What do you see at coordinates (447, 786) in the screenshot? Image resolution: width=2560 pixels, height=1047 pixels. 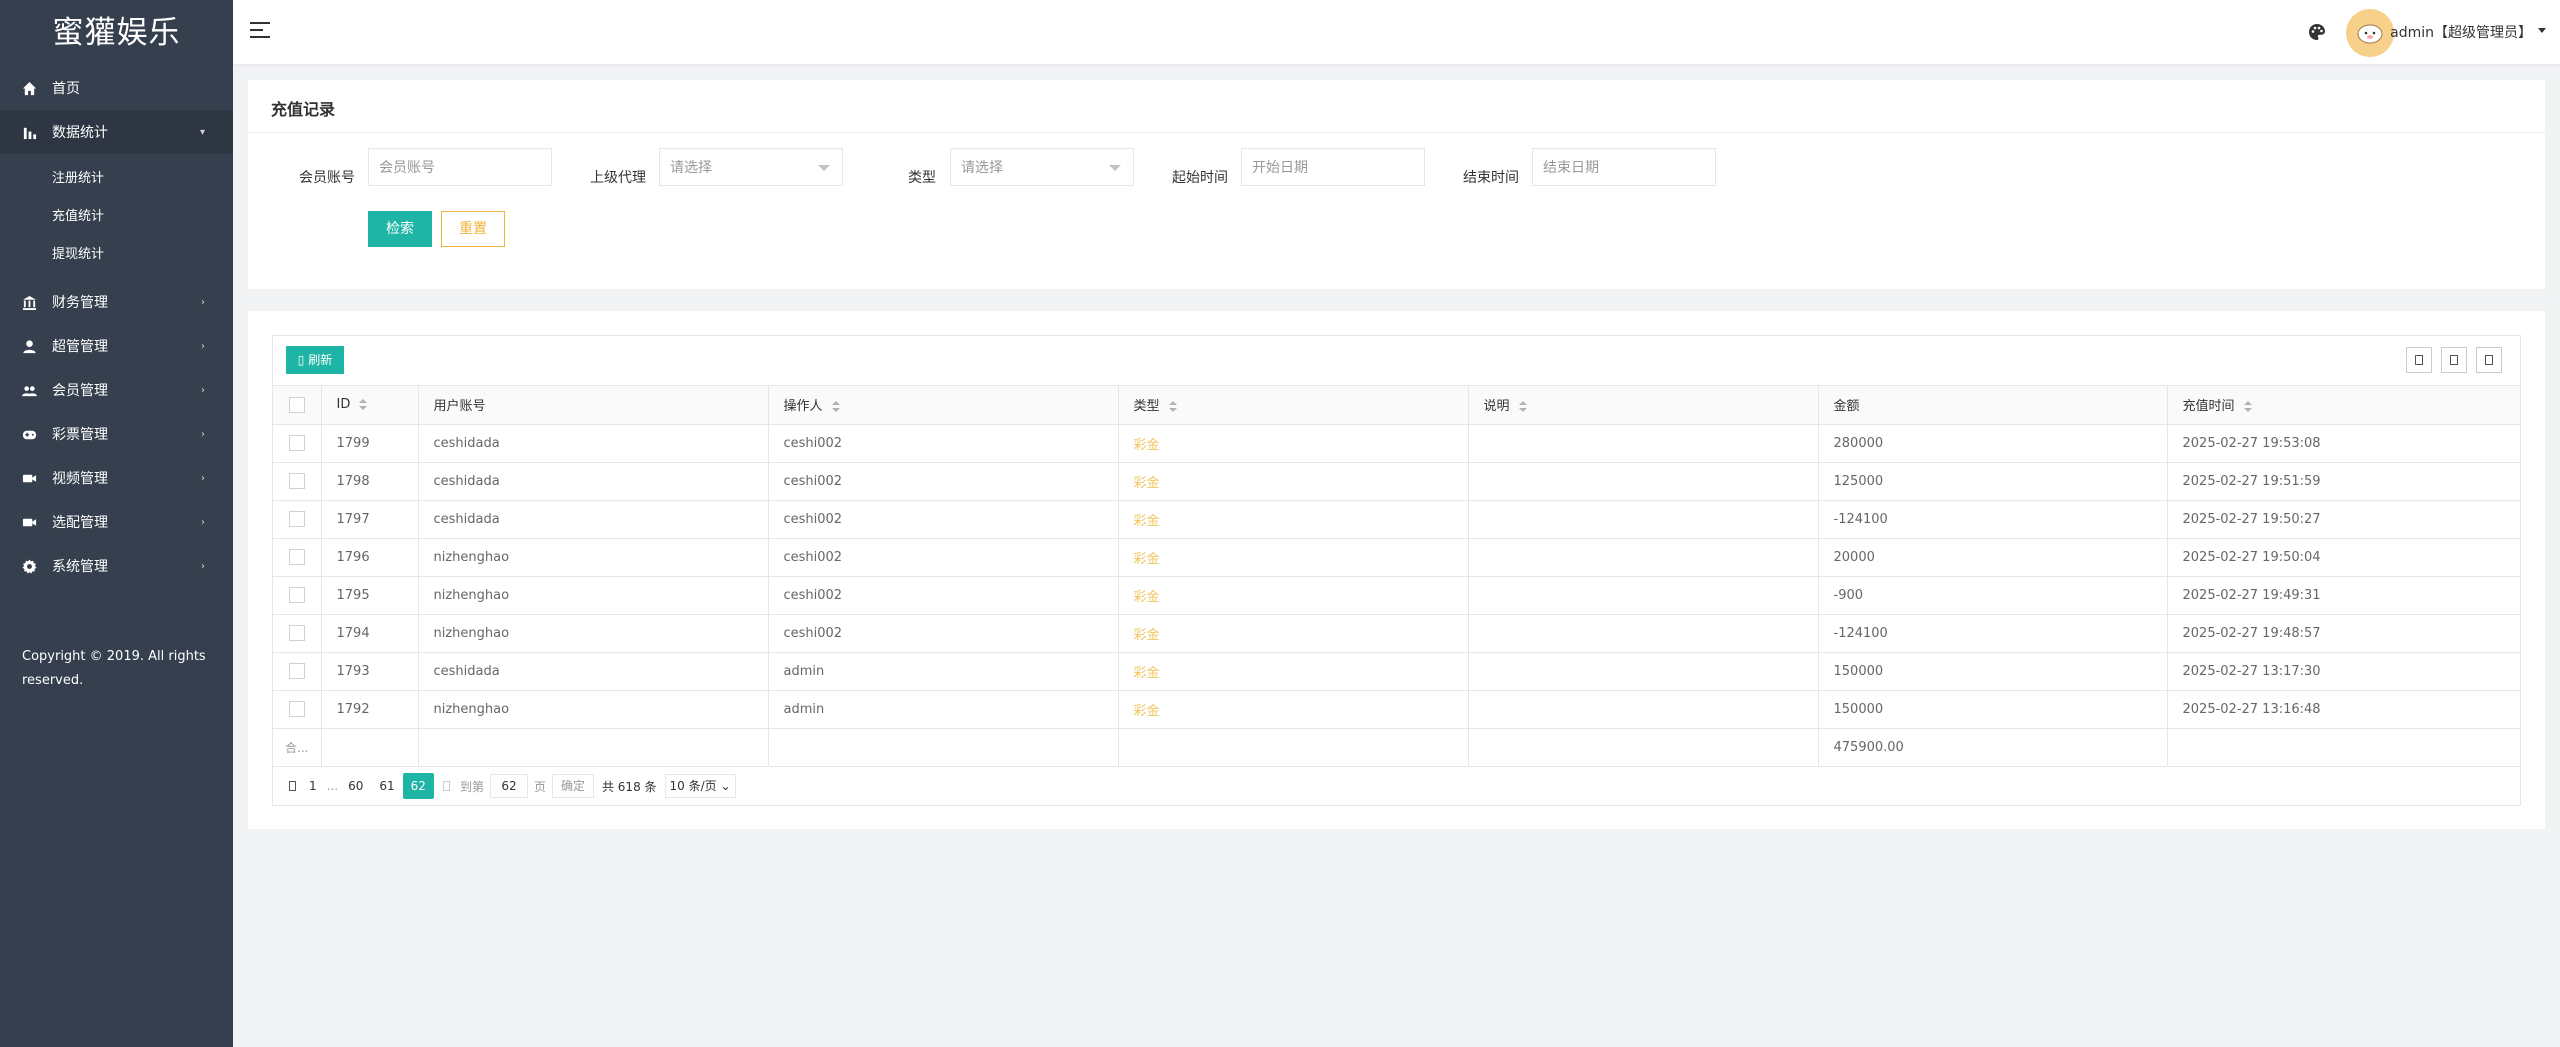 I see `next-page-icon` at bounding box center [447, 786].